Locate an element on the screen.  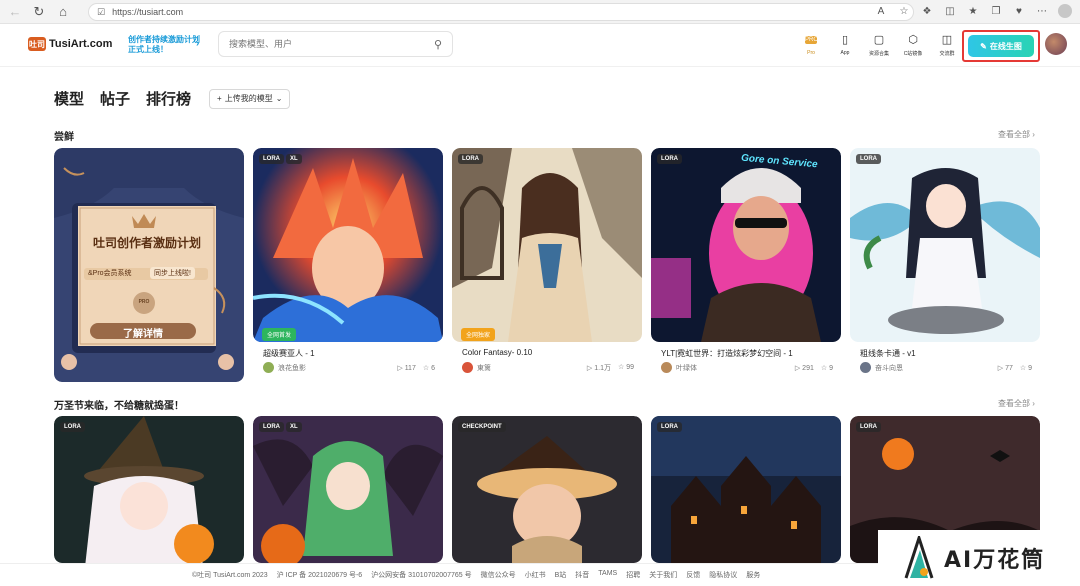
tool-resources: ▢ 资源合集 is located at coordinates (879, 45).